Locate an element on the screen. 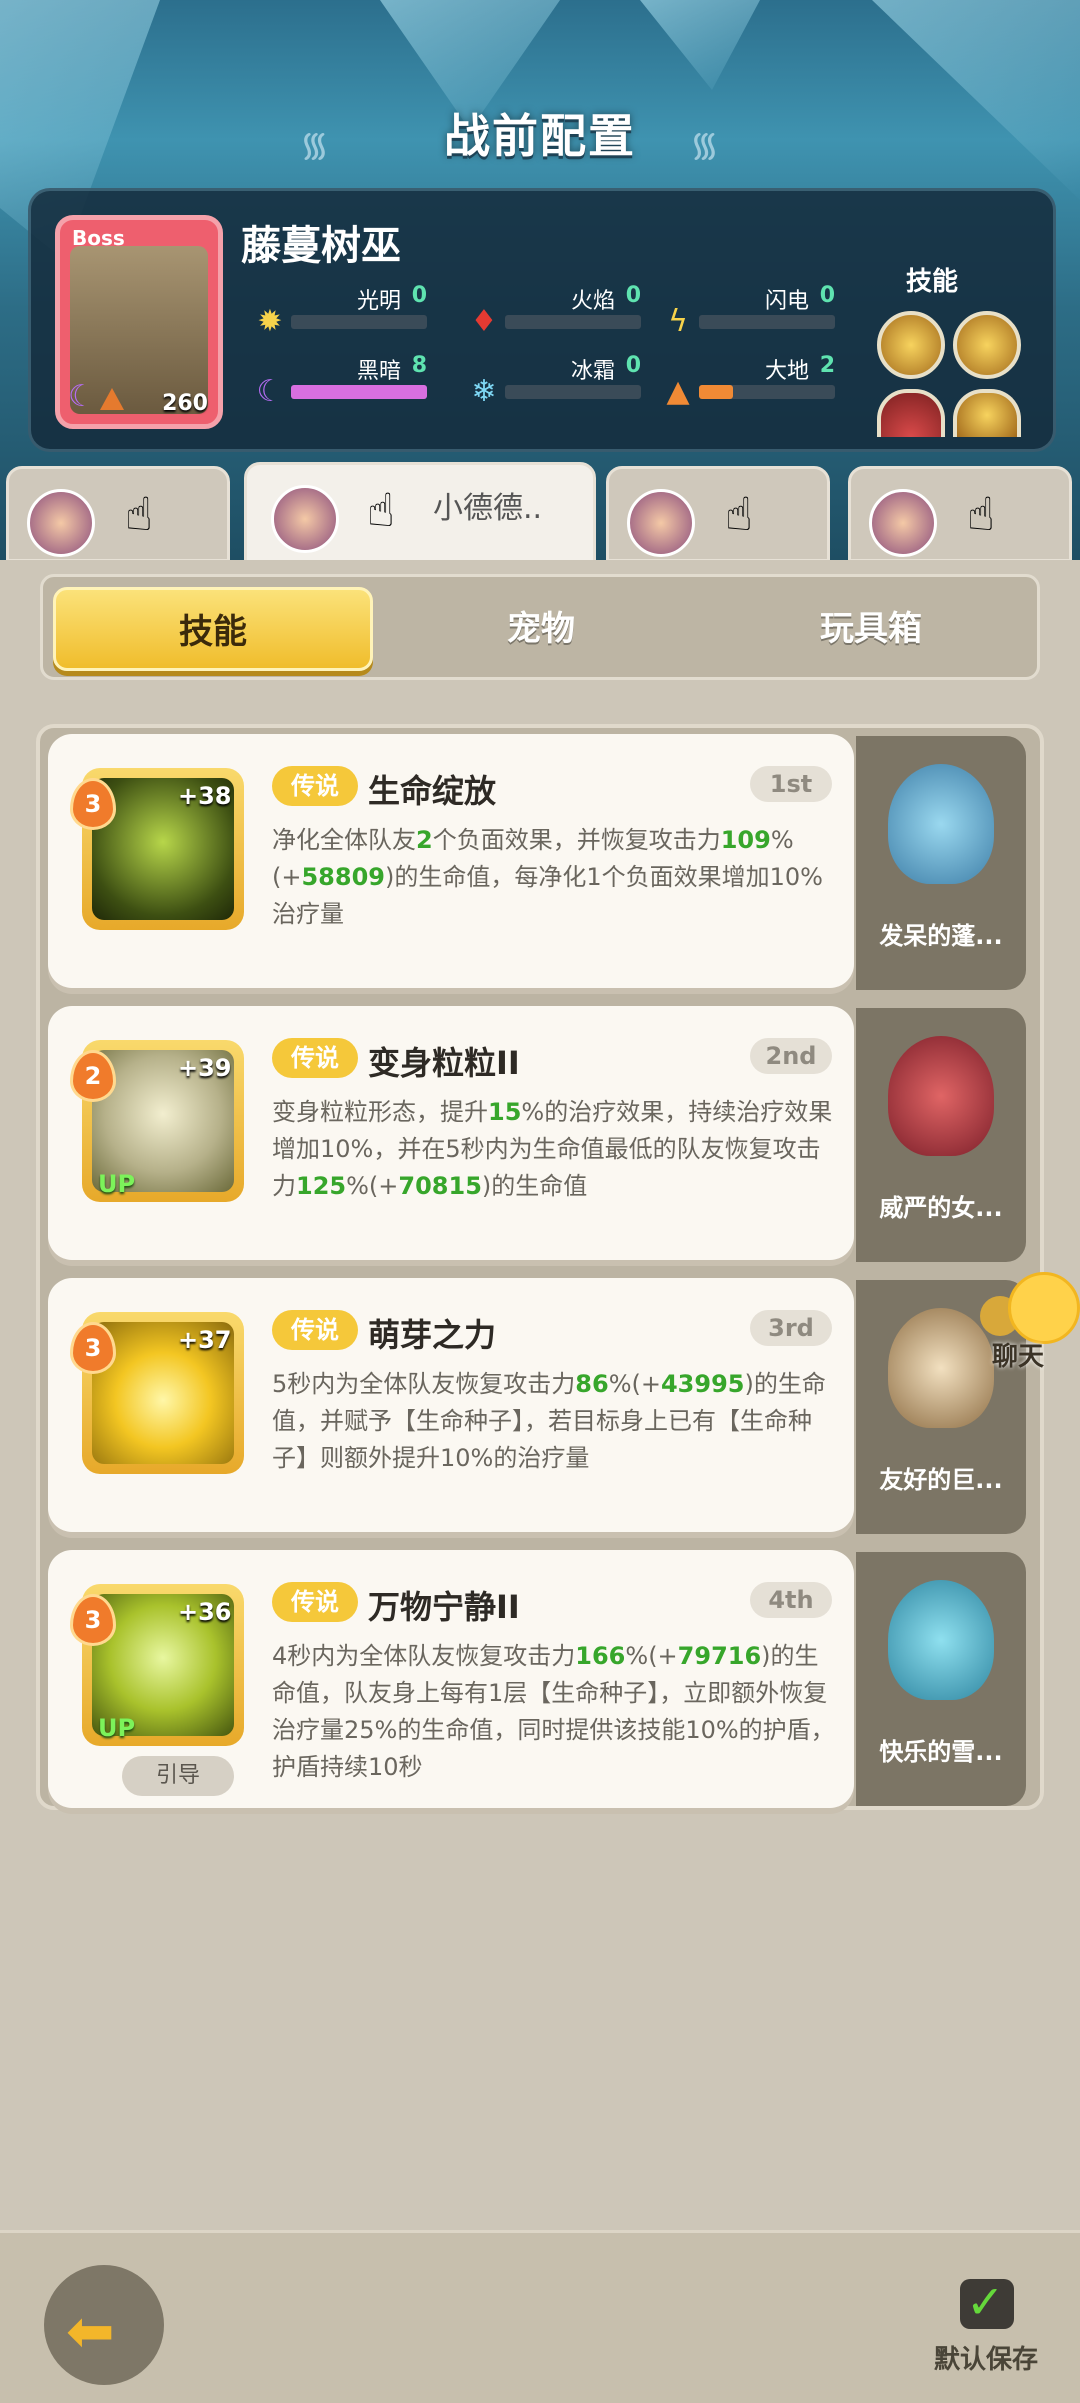  sun-icon: ✹ is located at coordinates (270, 321).